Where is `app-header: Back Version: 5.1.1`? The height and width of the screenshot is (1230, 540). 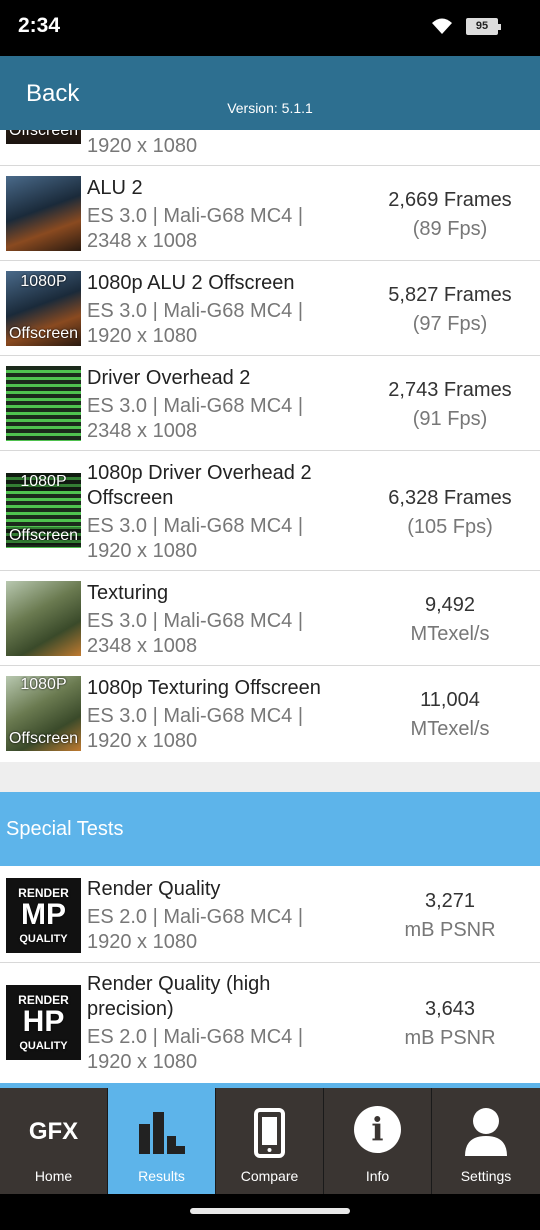 app-header: Back Version: 5.1.1 is located at coordinates (270, 93).